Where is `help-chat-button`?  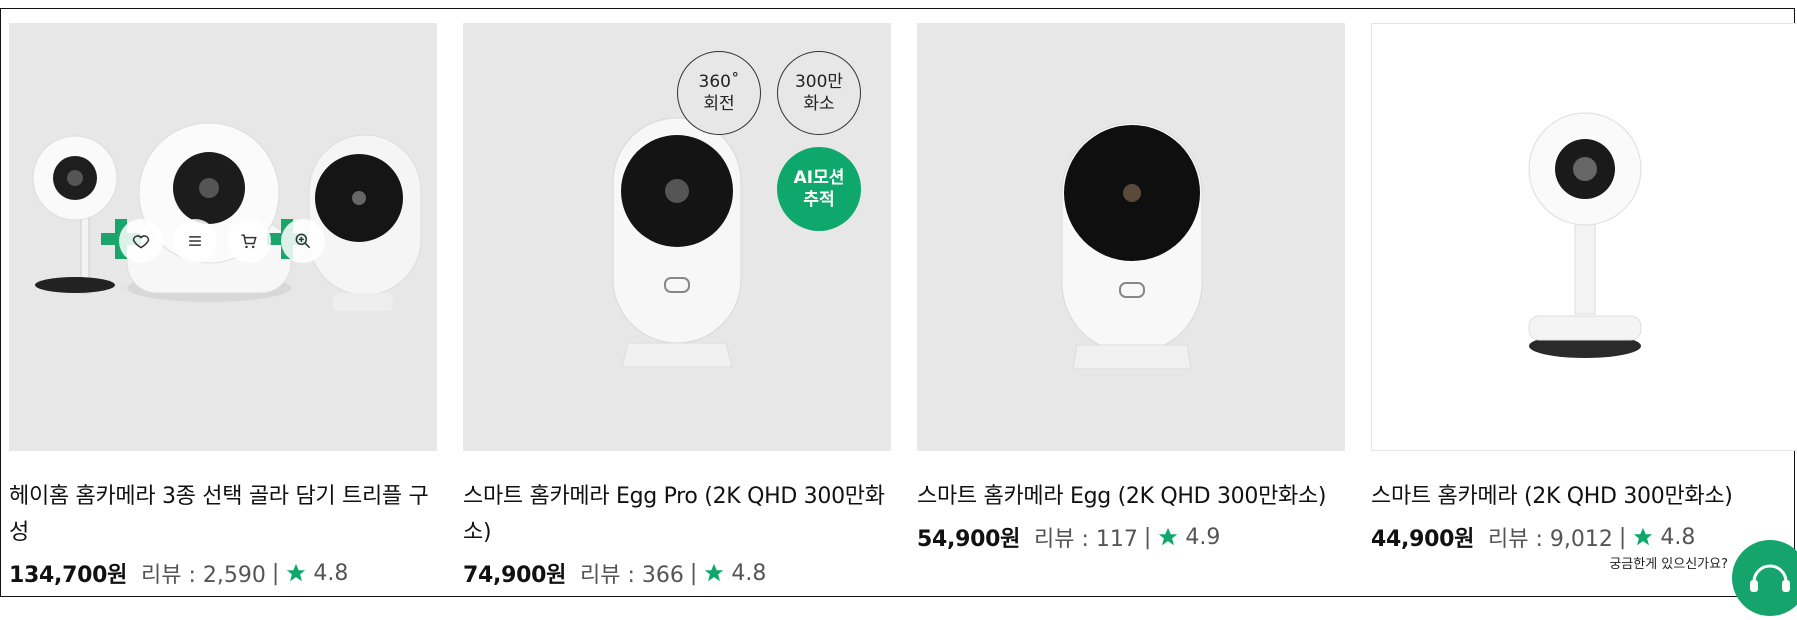 help-chat-button is located at coordinates (1764, 578).